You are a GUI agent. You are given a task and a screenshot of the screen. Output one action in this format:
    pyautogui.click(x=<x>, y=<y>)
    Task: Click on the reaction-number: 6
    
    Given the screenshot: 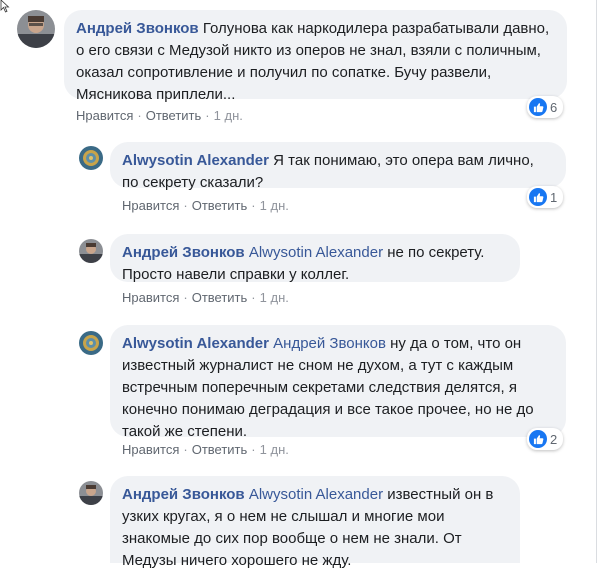 What is the action you would take?
    pyautogui.click(x=554, y=107)
    